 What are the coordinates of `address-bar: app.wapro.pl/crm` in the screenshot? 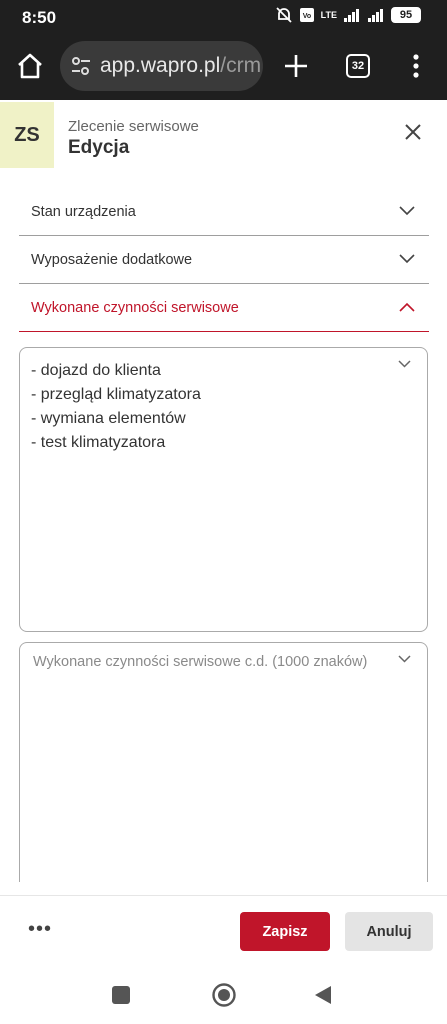 It's located at (161, 66).